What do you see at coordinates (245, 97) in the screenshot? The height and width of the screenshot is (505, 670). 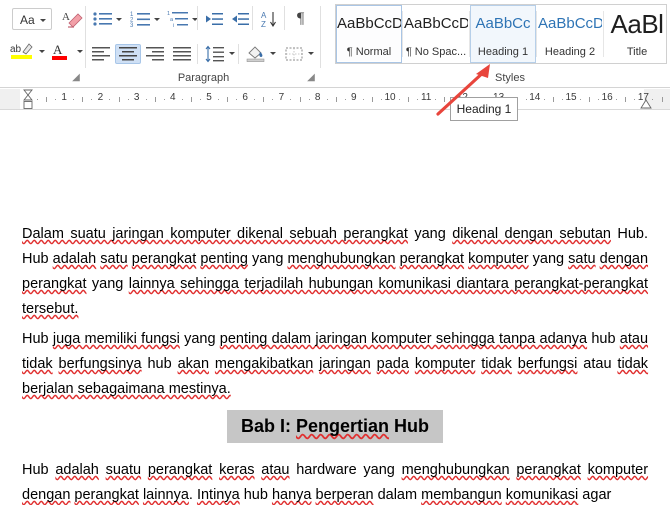 I see `ruler-number: 6` at bounding box center [245, 97].